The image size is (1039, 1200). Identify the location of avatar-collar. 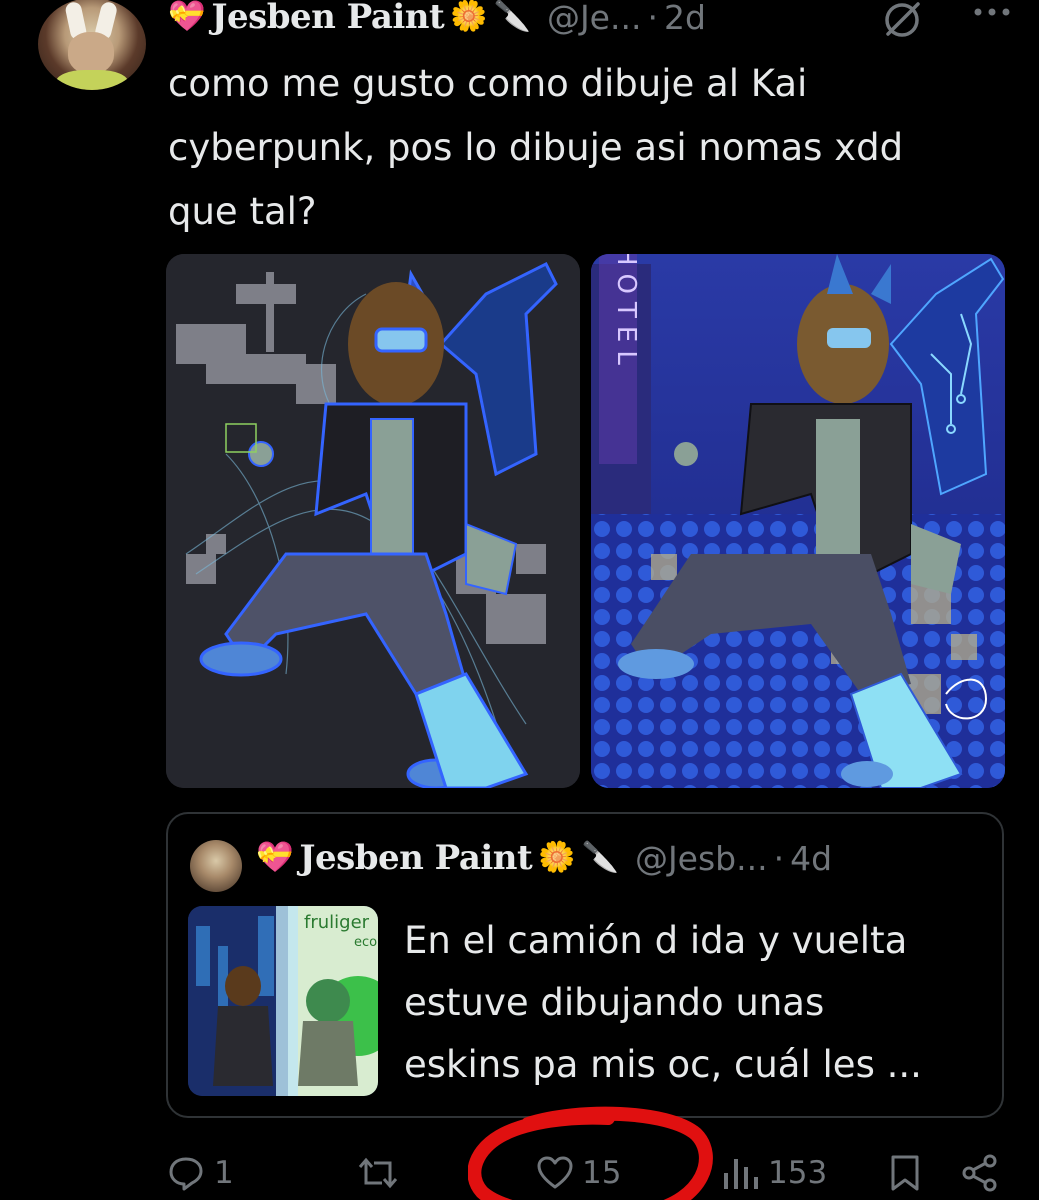
(92, 80).